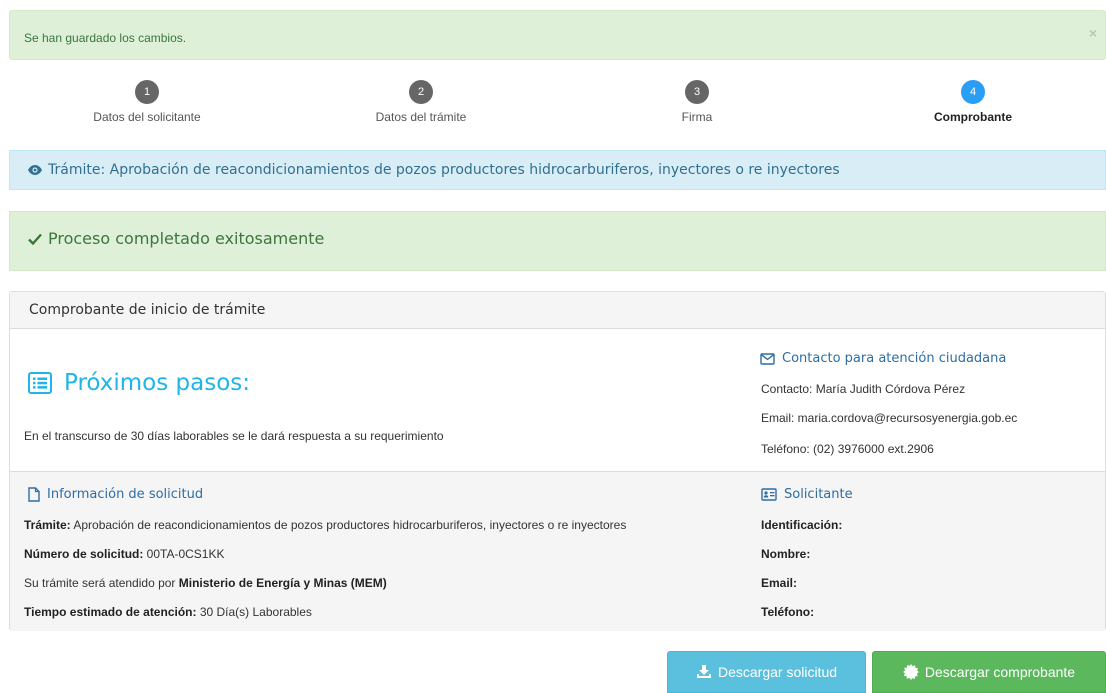  I want to click on next-steps-title: Próximos pasos:, so click(139, 383).